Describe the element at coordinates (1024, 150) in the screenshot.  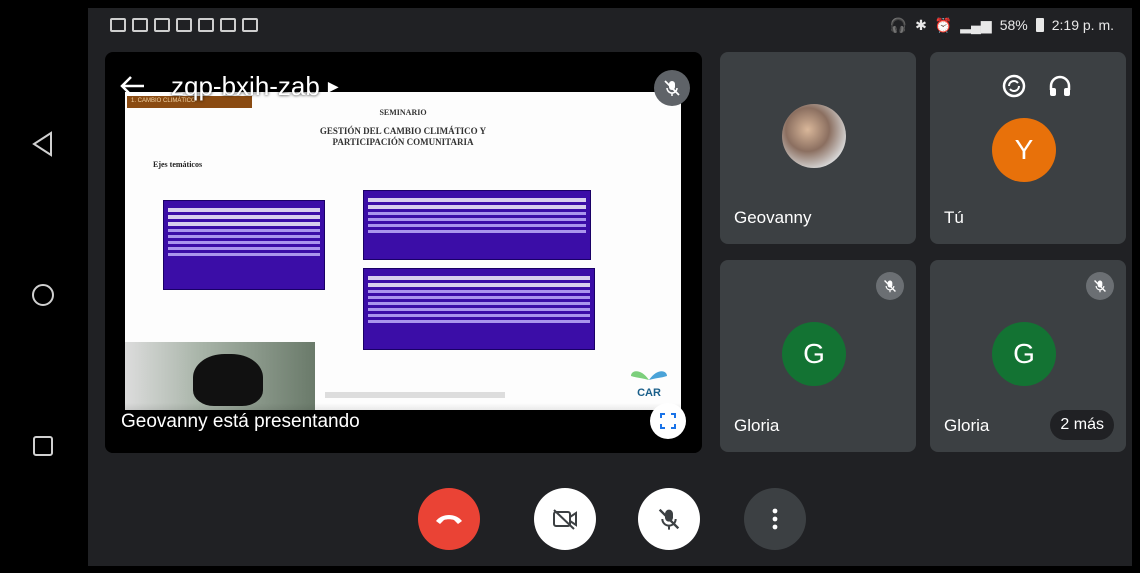
I see `avatar: Y` at that location.